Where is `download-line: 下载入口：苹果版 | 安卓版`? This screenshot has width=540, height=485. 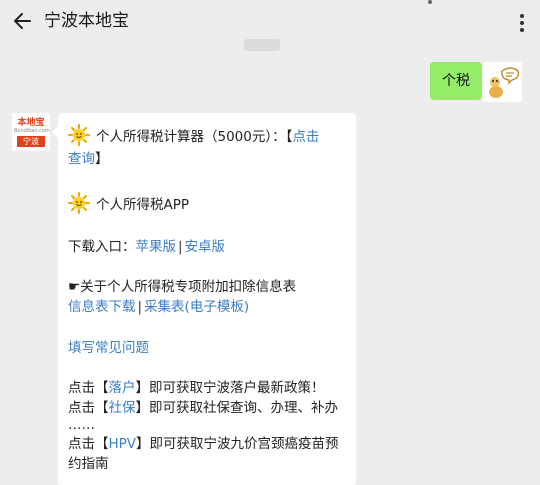
download-line: 下载入口：苹果版 | 安卓版 is located at coordinates (146, 247).